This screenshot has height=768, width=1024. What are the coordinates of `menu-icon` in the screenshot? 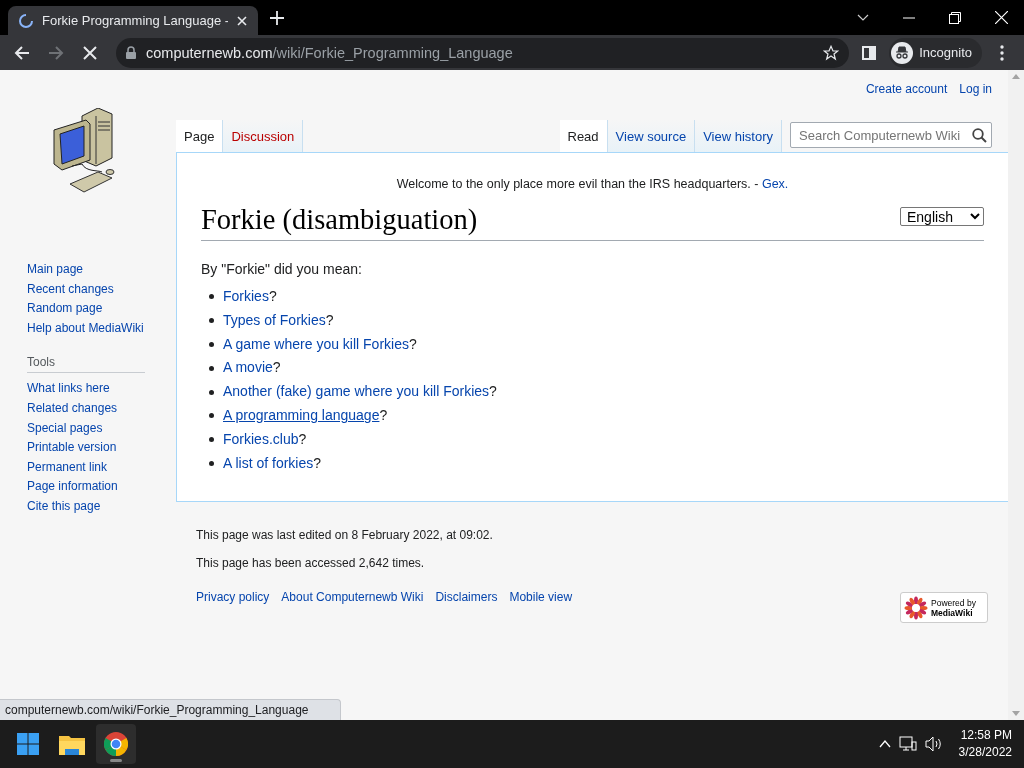 It's located at (1002, 52).